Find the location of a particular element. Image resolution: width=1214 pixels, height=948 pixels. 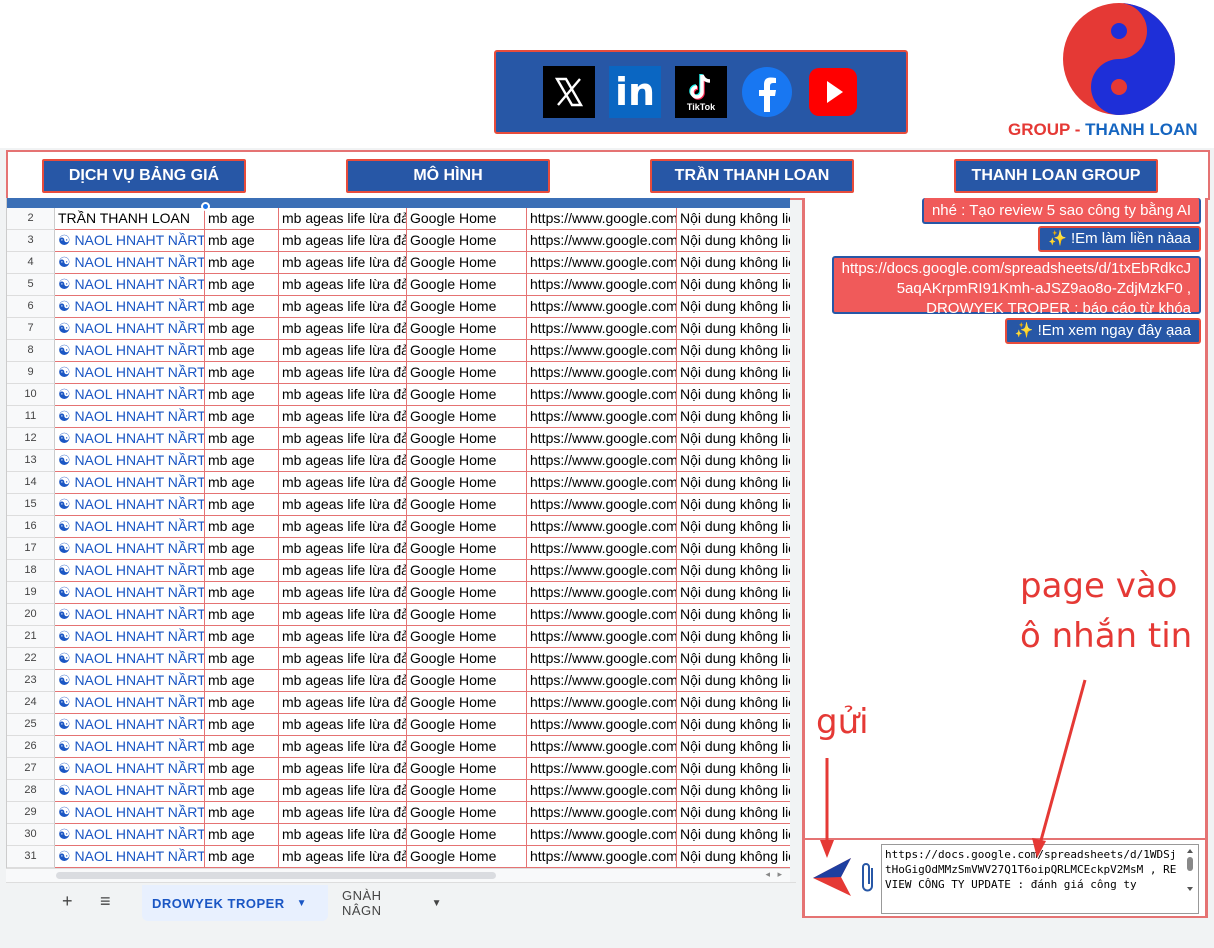

chevron-down-icon: ▼ is located at coordinates (302, 903).